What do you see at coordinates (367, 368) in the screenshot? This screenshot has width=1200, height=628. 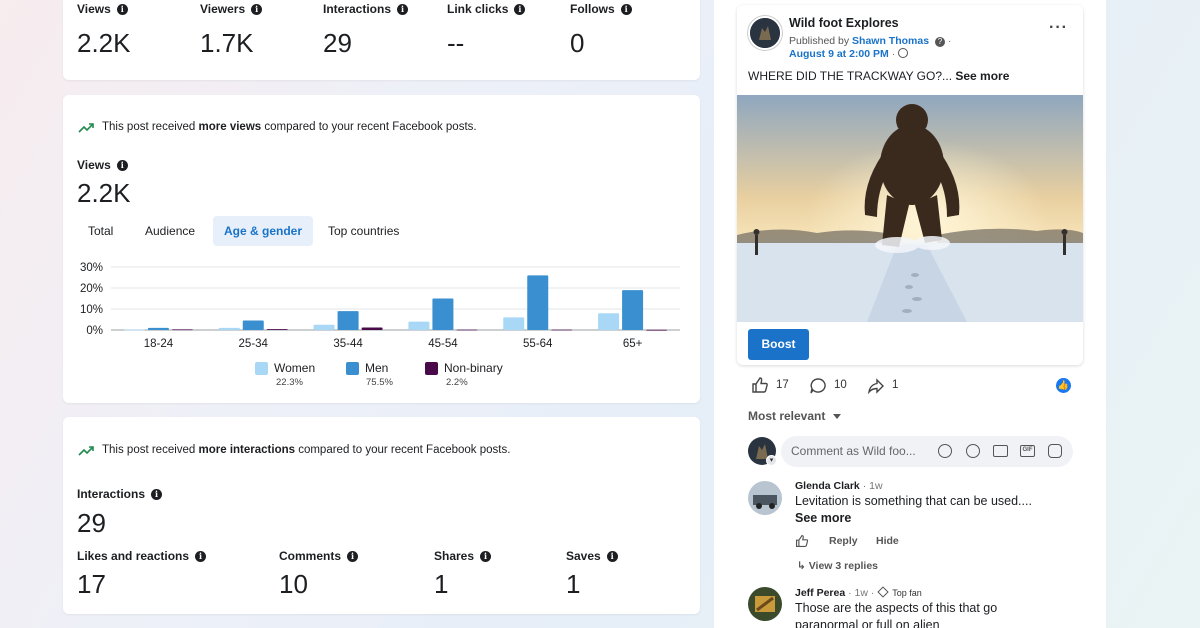 I see `legend-men: Men` at bounding box center [367, 368].